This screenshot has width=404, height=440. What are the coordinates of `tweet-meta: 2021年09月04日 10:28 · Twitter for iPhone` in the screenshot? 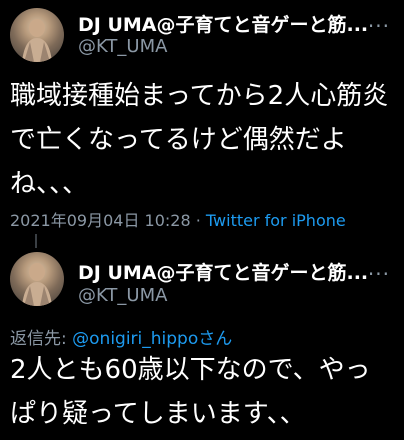 It's located at (178, 219).